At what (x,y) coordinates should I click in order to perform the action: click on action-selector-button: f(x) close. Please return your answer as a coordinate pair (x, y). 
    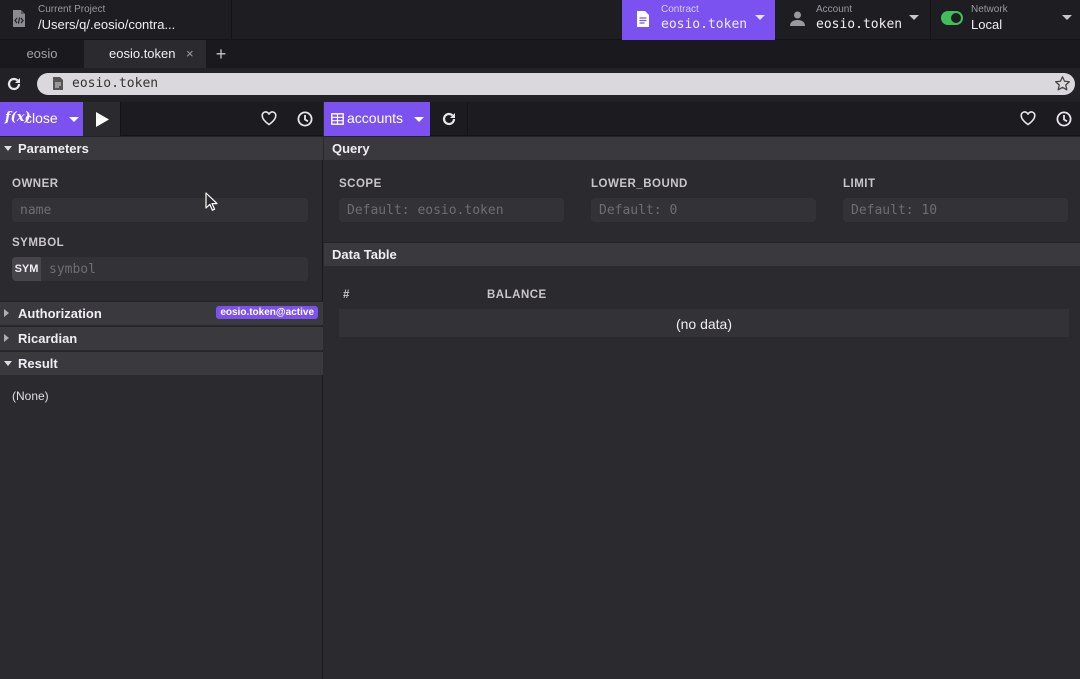
    Looking at the image, I should click on (41, 119).